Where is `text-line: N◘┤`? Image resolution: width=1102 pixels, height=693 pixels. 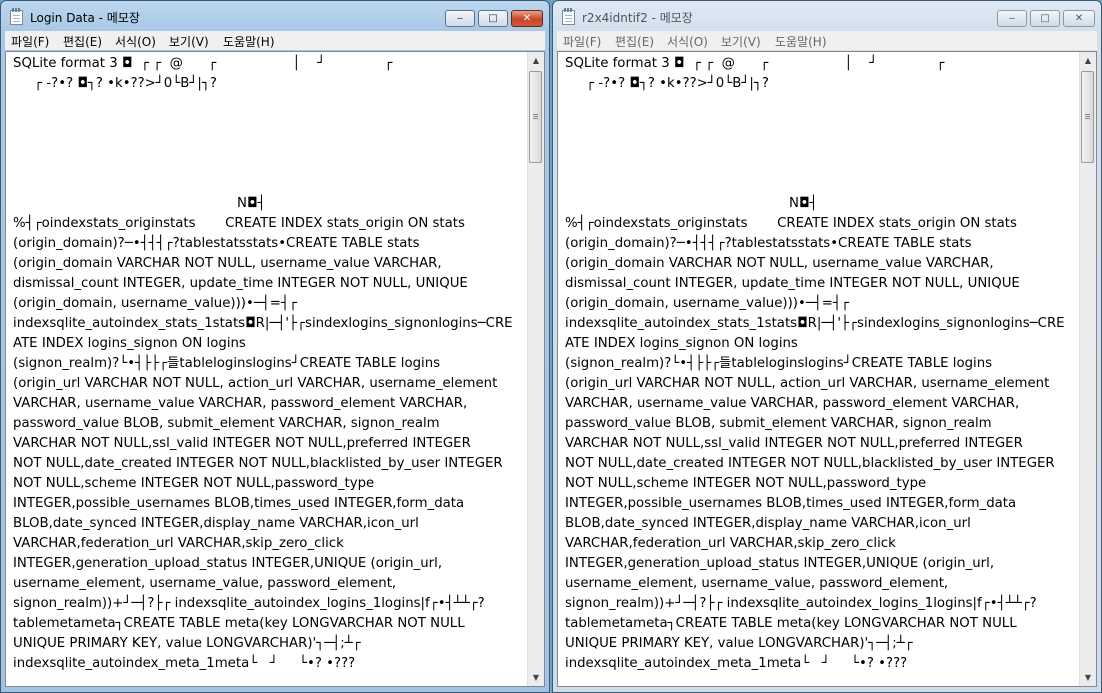
text-line: N◘┤ is located at coordinates (691, 203).